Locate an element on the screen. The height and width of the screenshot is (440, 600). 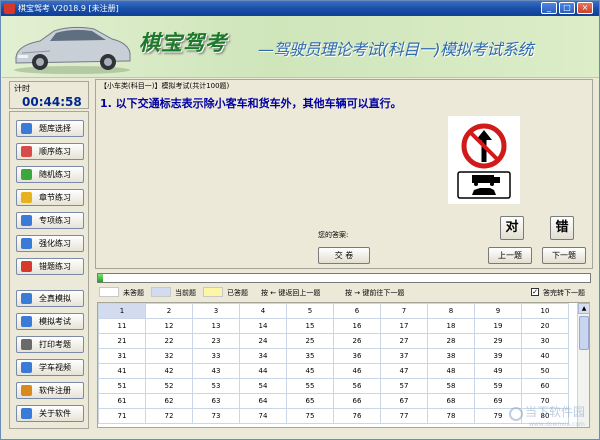
question-cell: 2 is located at coordinates (169, 311).